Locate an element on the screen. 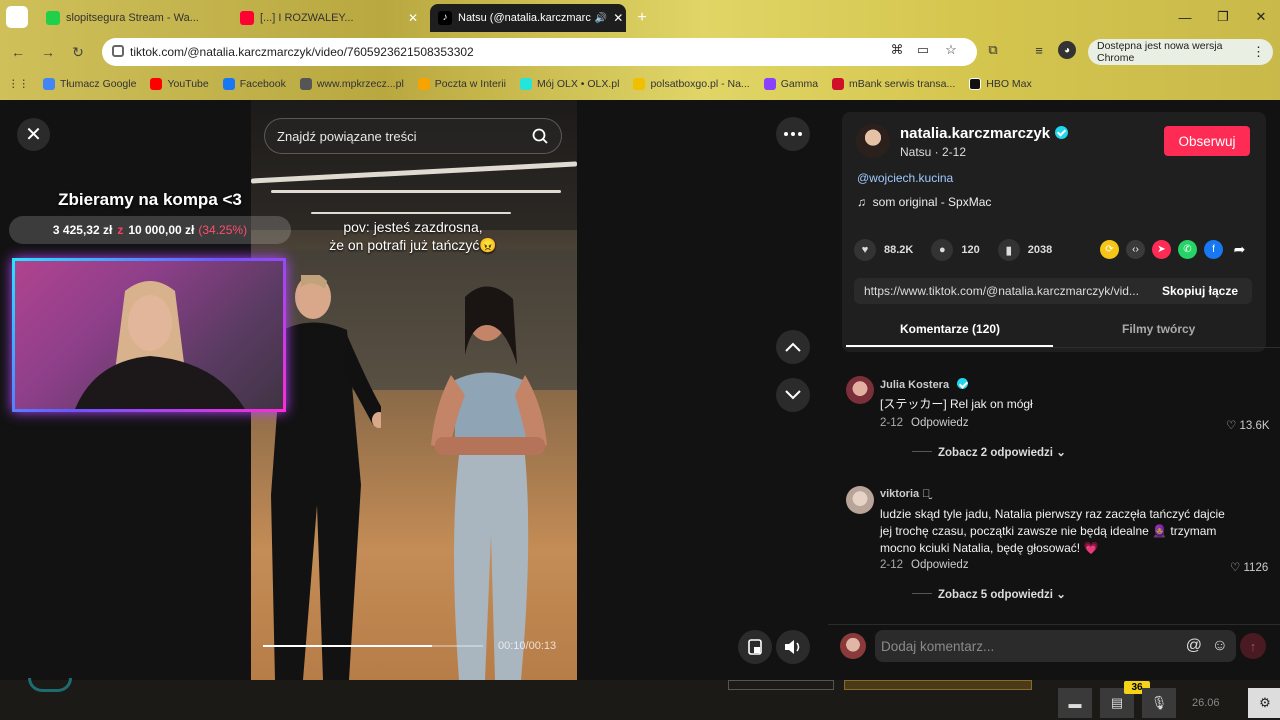  media-control-icon: ≡ is located at coordinates (1039, 50).